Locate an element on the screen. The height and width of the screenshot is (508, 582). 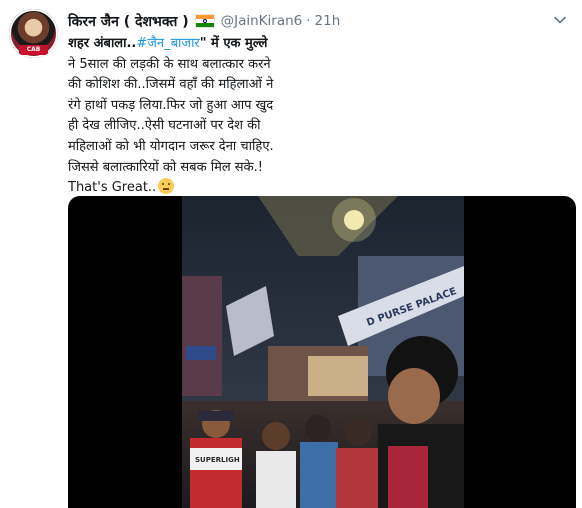
tweet-line: की कोशिश की..जिसमें वहाँ की महिलाओं ने is located at coordinates (171, 85).